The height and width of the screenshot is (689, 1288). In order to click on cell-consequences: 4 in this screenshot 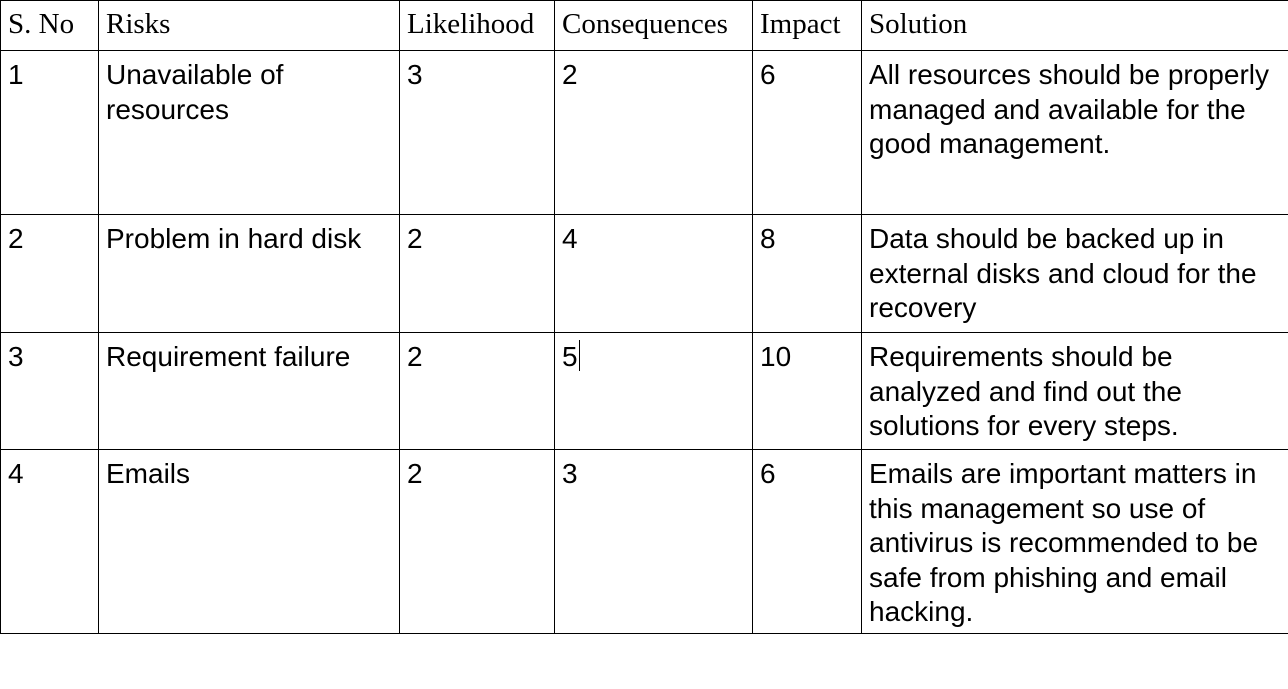, I will do `click(653, 273)`.